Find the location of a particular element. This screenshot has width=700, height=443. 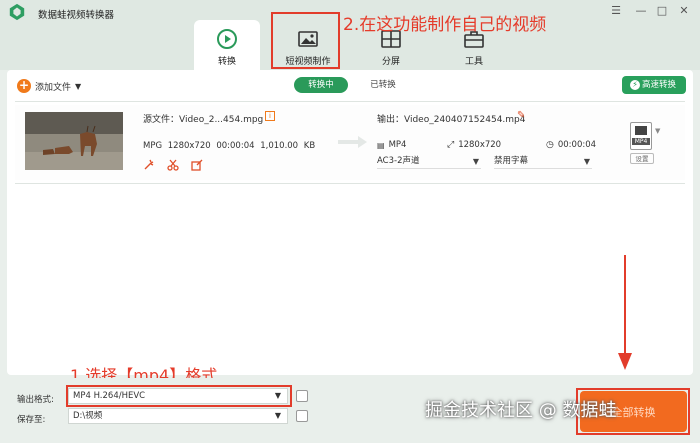

resize-icon: ⤢ is located at coordinates (451, 145).